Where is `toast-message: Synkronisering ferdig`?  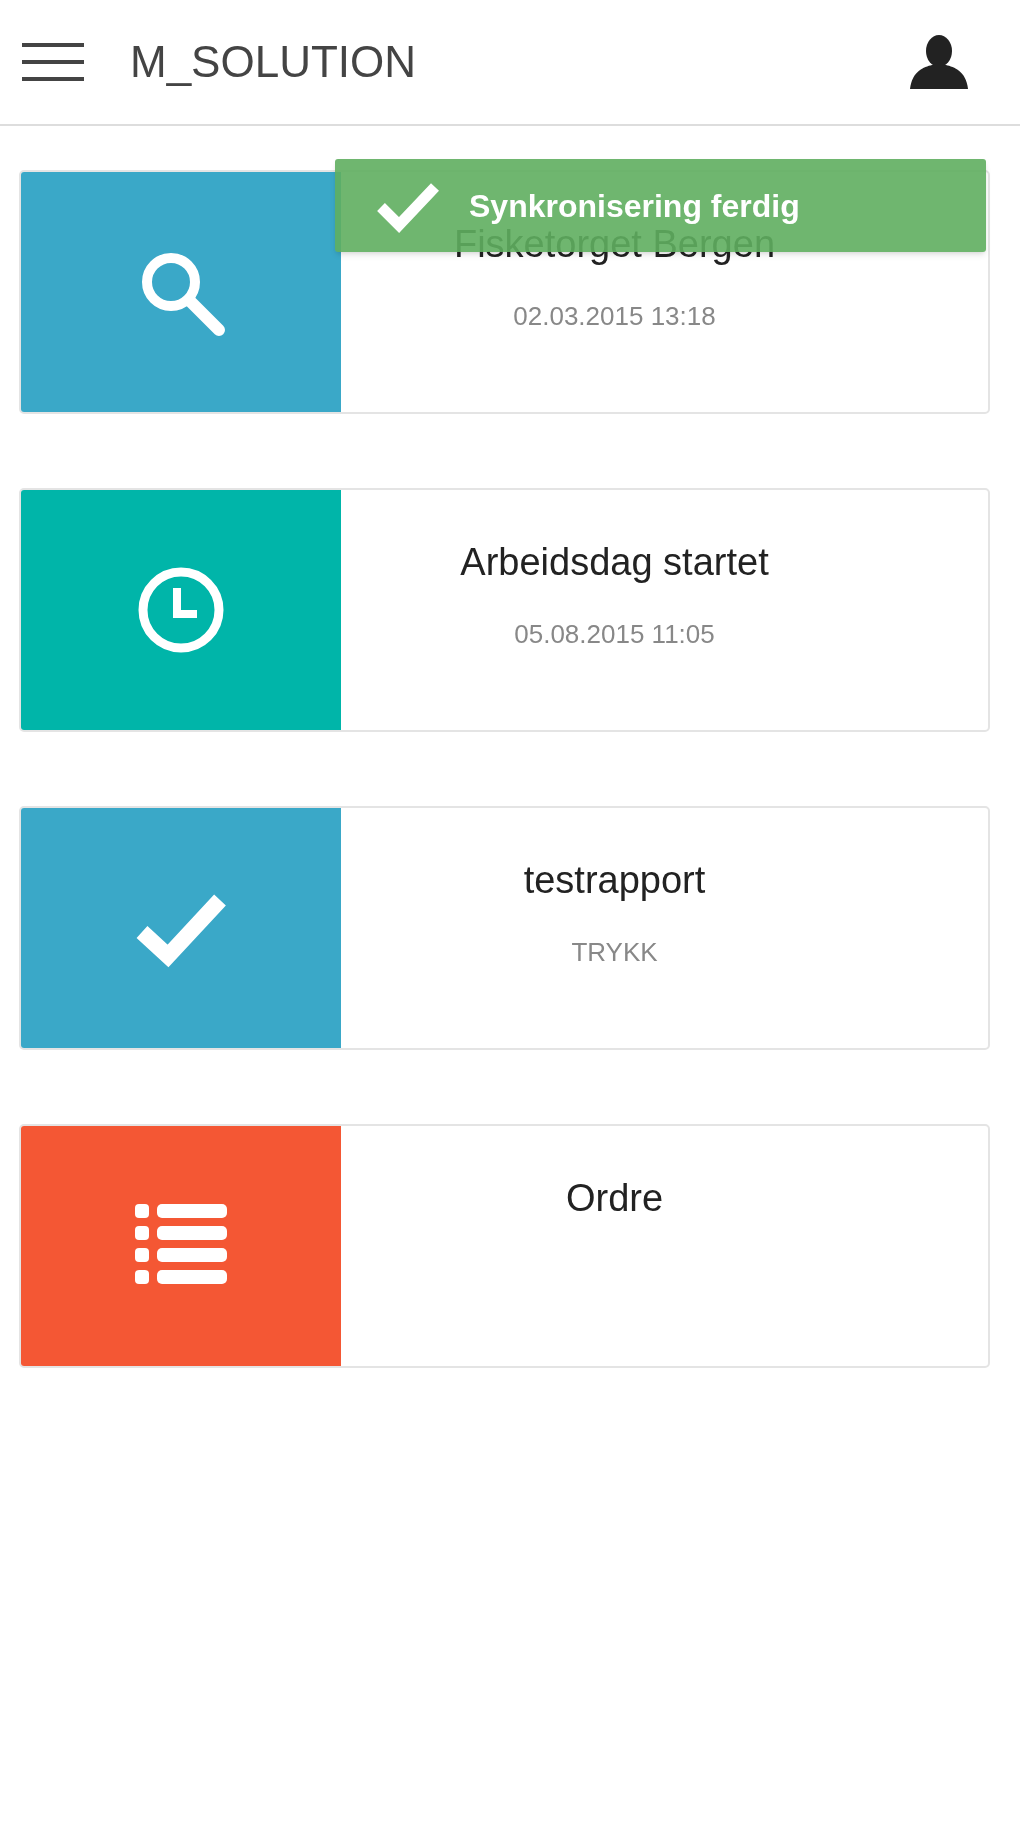 toast-message: Synkronisering ferdig is located at coordinates (634, 206).